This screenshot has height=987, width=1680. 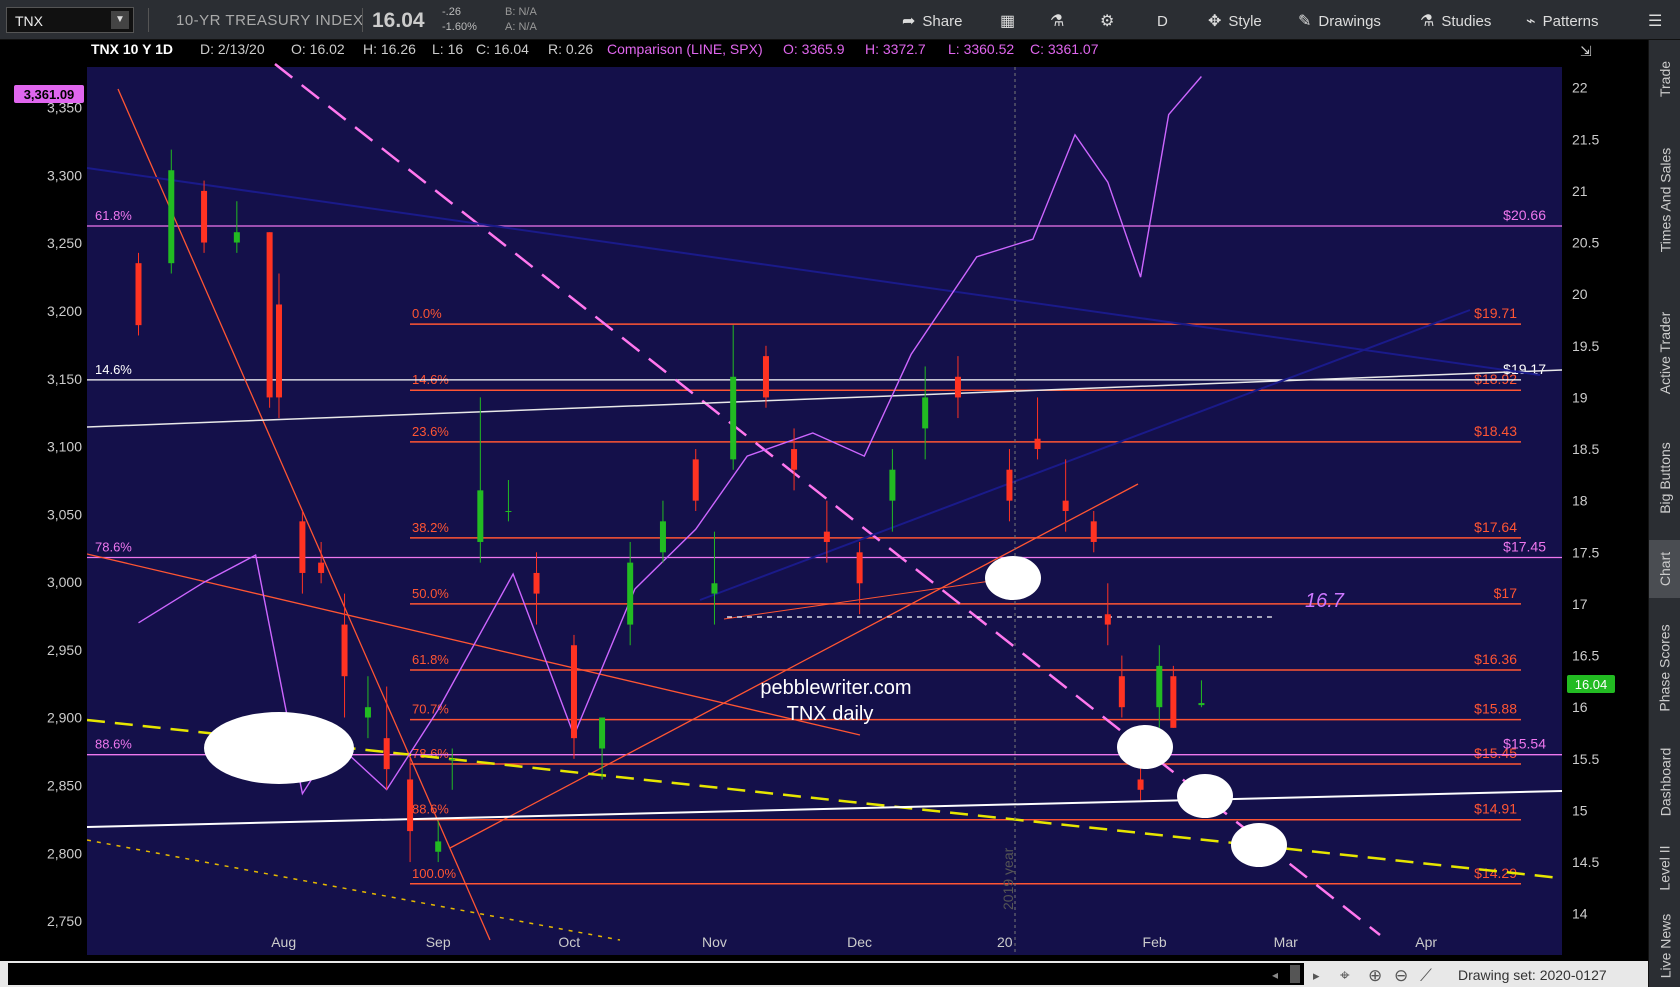 I want to click on timeframe-button: D, so click(x=1162, y=21).